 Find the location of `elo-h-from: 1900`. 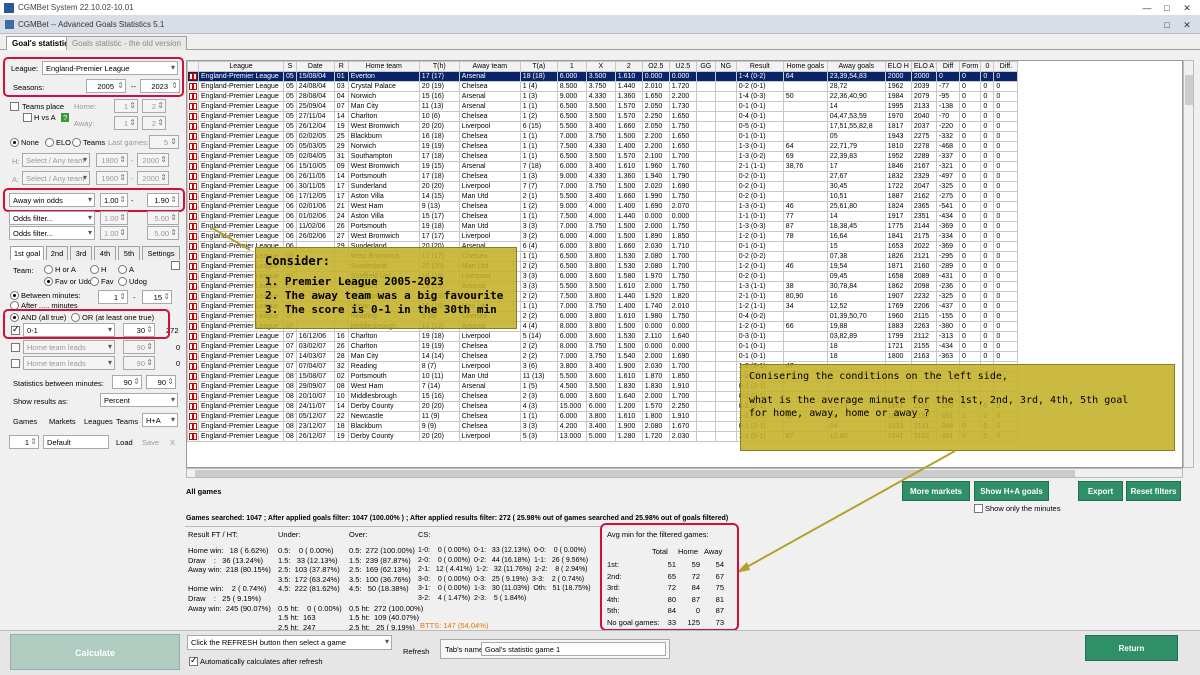

elo-h-from: 1900 is located at coordinates (112, 160).